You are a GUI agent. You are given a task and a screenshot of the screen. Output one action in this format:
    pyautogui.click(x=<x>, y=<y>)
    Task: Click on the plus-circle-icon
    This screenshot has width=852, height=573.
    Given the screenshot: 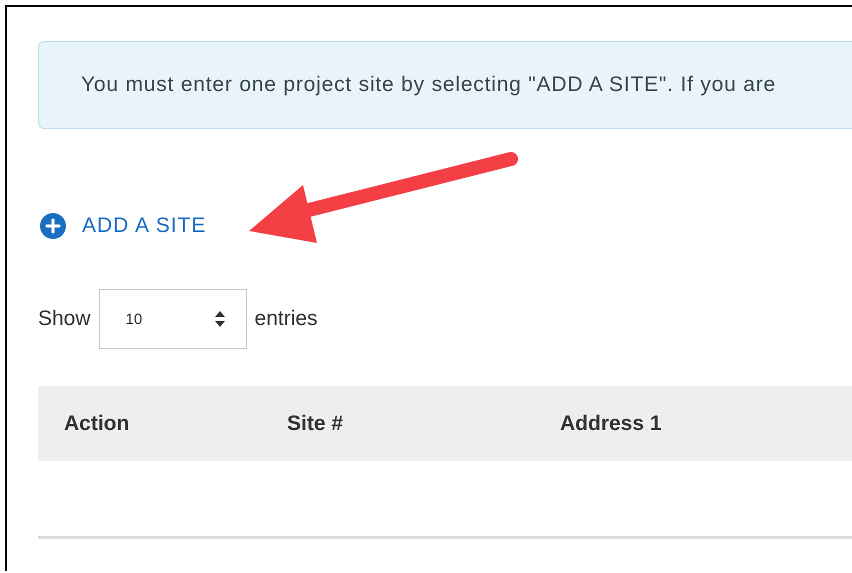 What is the action you would take?
    pyautogui.click(x=53, y=226)
    